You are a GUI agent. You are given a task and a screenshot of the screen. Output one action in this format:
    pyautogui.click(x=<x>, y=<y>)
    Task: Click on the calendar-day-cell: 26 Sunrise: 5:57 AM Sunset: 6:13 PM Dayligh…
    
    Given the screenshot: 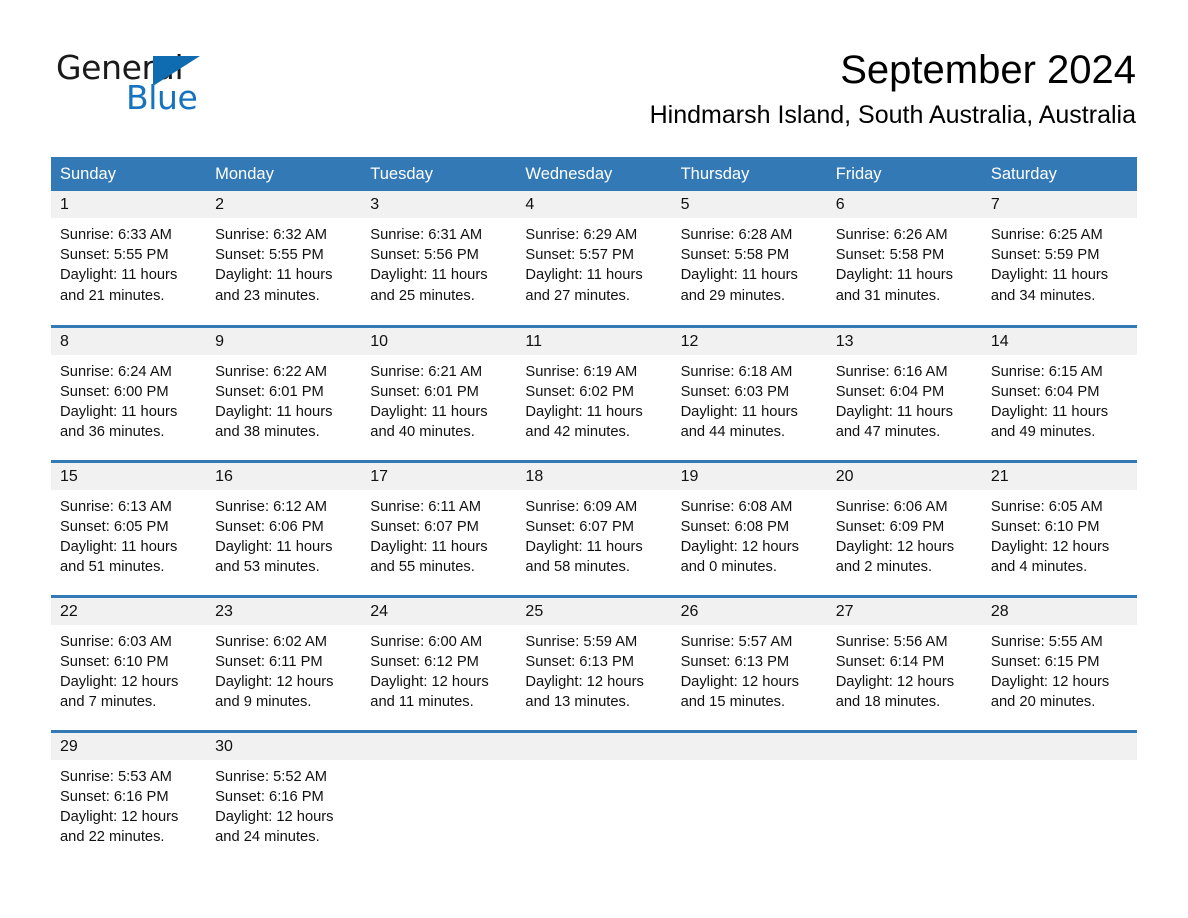 What is the action you would take?
    pyautogui.click(x=749, y=662)
    